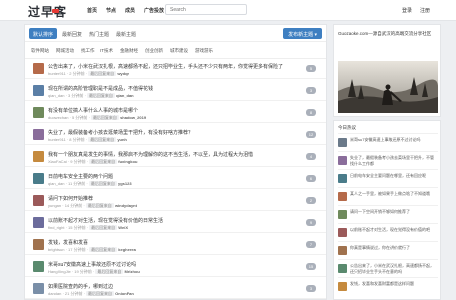 The width and height of the screenshot is (456, 300). What do you see at coordinates (311, 112) in the screenshot?
I see `reply-count-badge: 8` at bounding box center [311, 112].